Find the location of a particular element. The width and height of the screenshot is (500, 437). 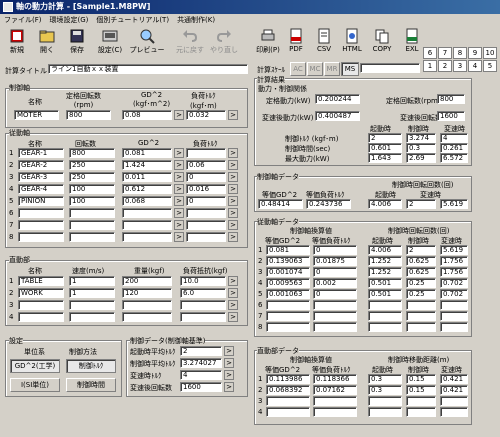

page-5: 5 is located at coordinates (490, 66).